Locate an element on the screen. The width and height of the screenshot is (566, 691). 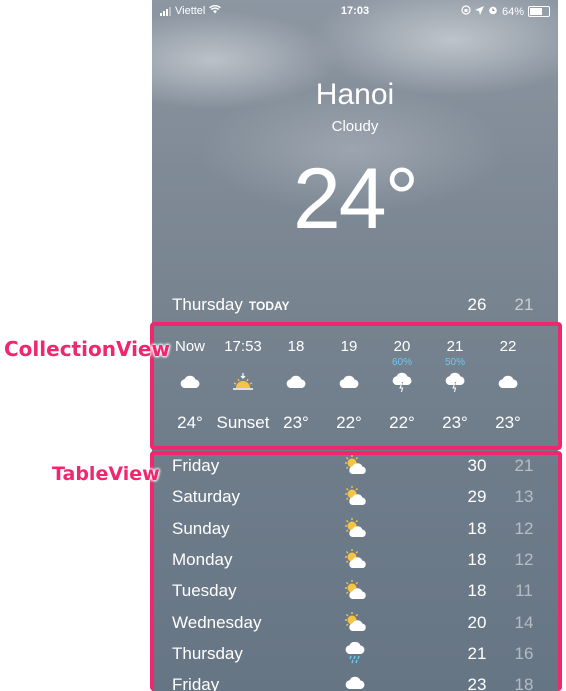
battery-percent: 64% is located at coordinates (512, 11).